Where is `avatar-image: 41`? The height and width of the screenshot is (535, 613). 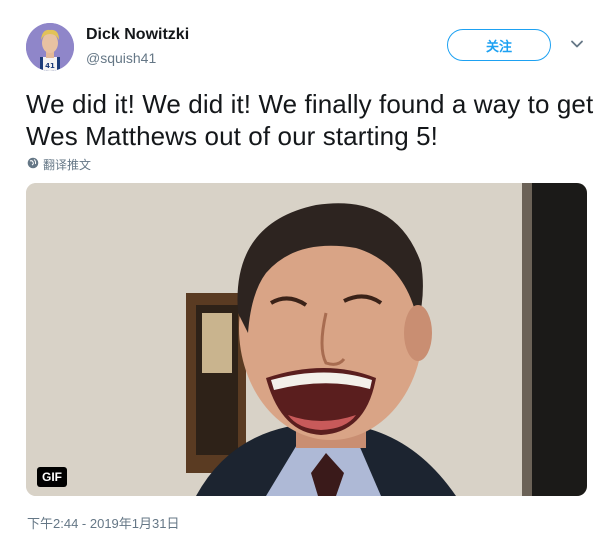
avatar-image: 41 is located at coordinates (50, 47).